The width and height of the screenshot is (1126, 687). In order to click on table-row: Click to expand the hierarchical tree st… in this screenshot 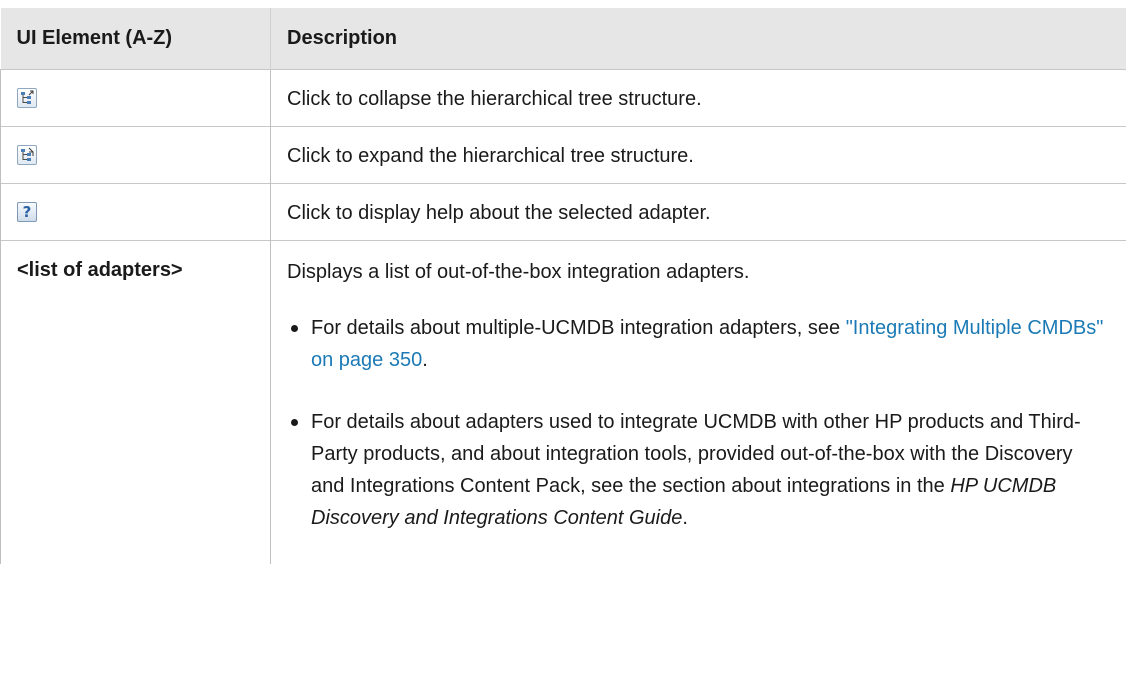, I will do `click(563, 155)`.